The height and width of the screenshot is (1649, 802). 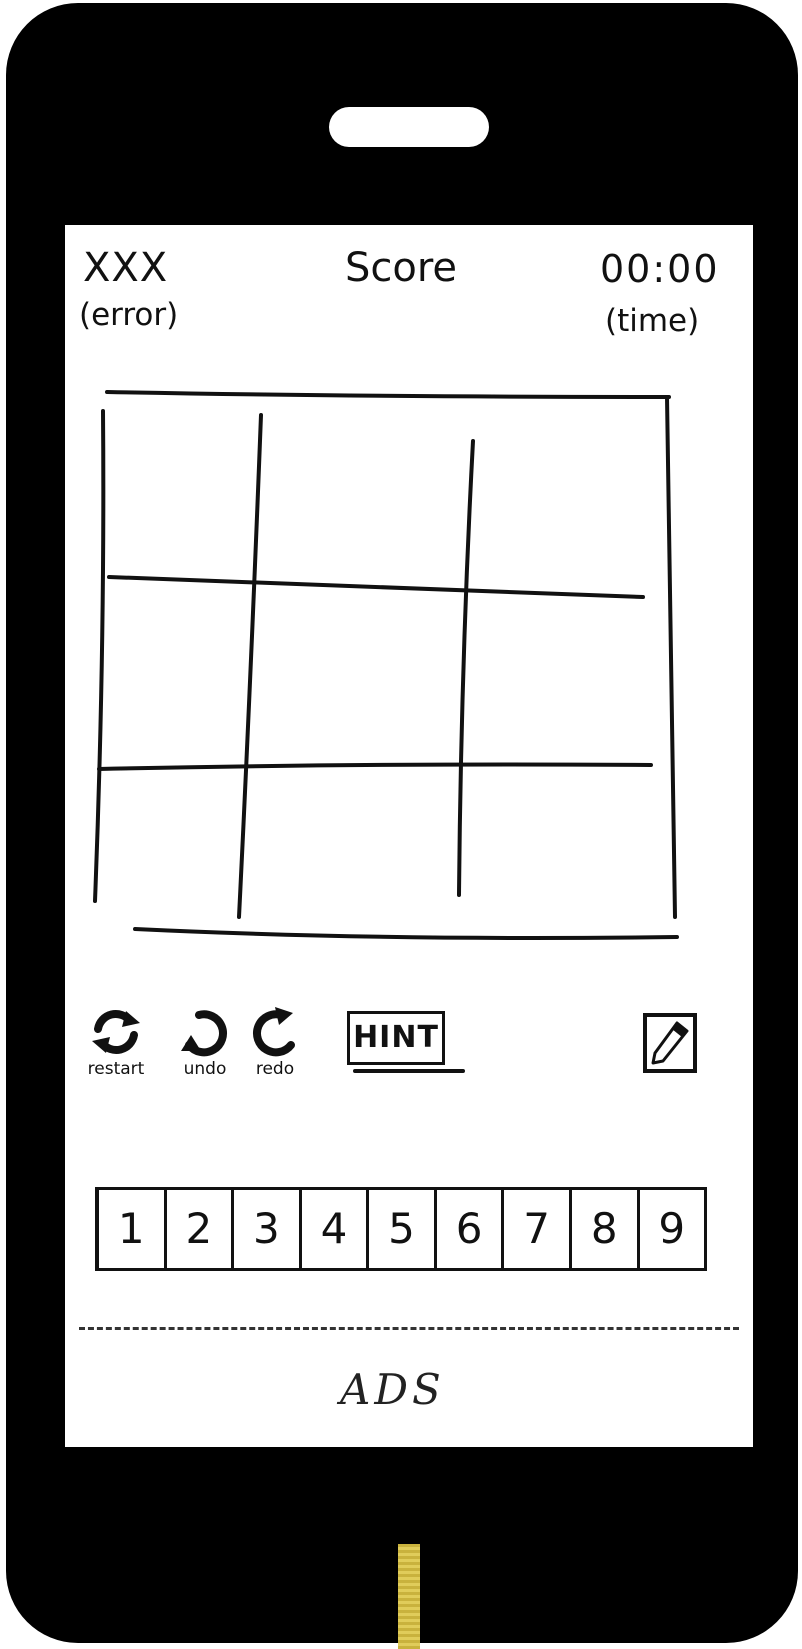 I want to click on redo-button: redo, so click(x=275, y=1042).